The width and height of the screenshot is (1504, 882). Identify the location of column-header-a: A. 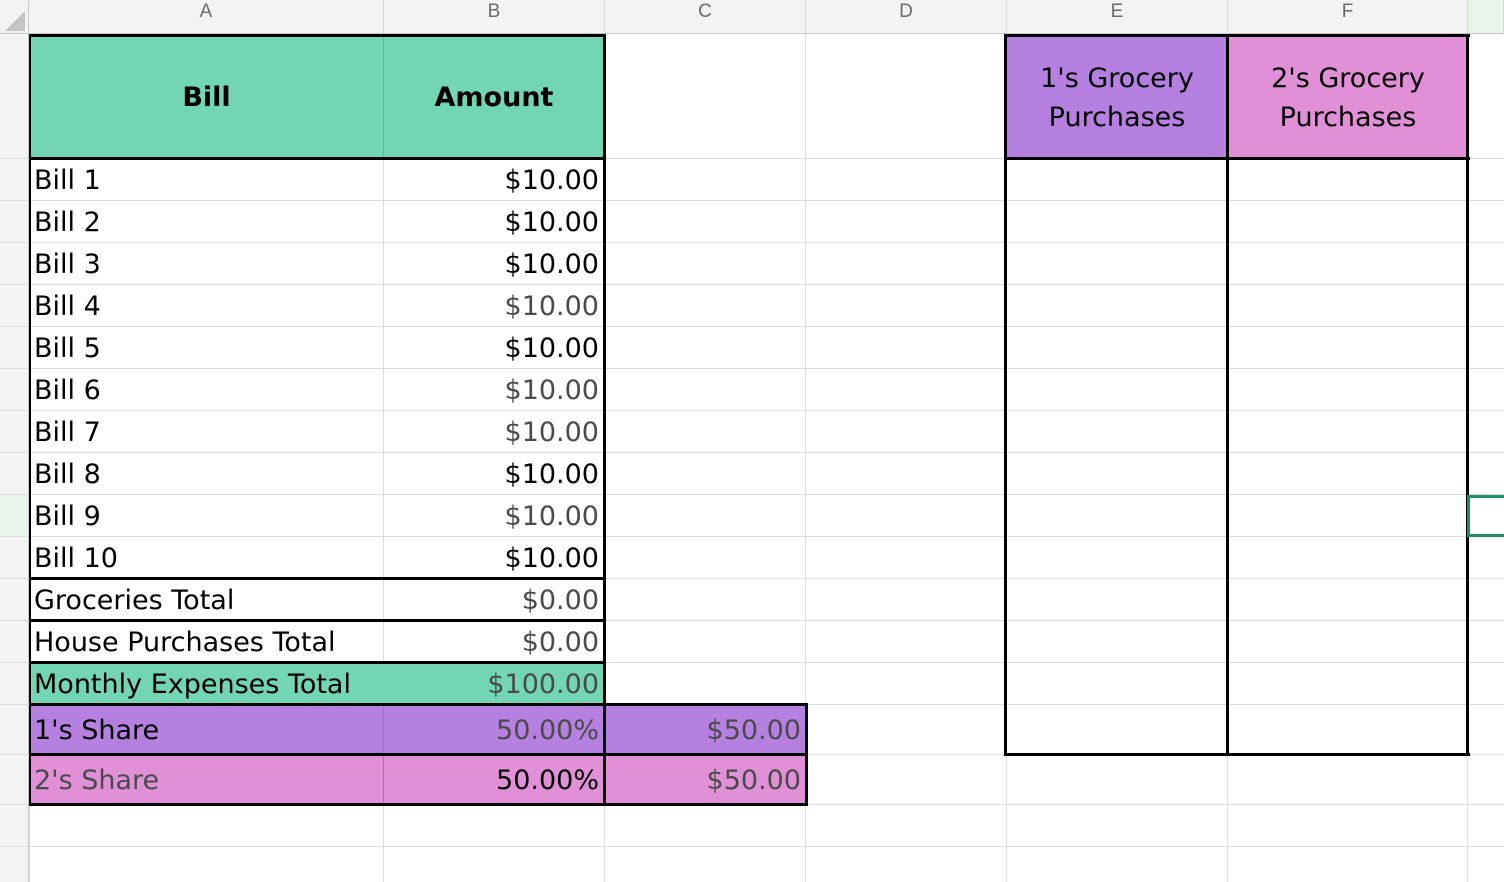
(206, 17).